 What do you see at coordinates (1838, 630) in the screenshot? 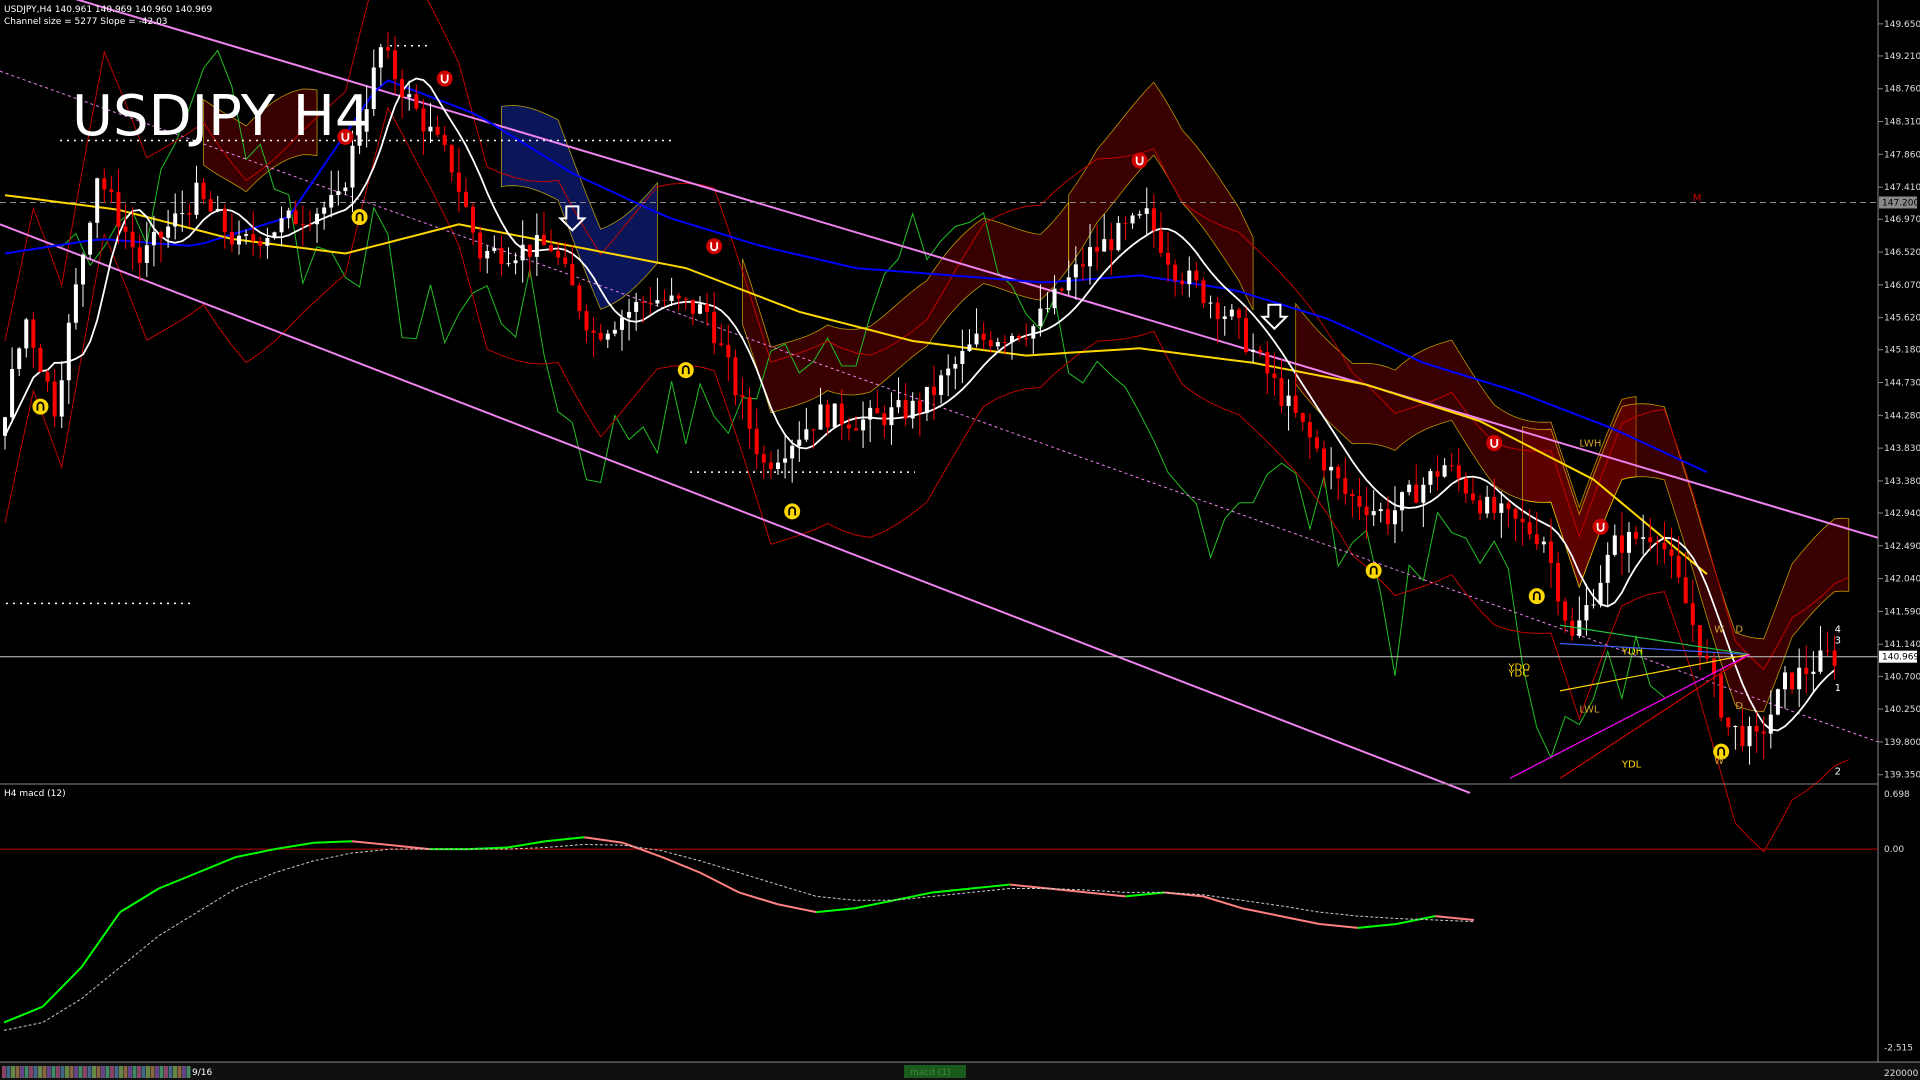
I see `level-label-4: 4` at bounding box center [1838, 630].